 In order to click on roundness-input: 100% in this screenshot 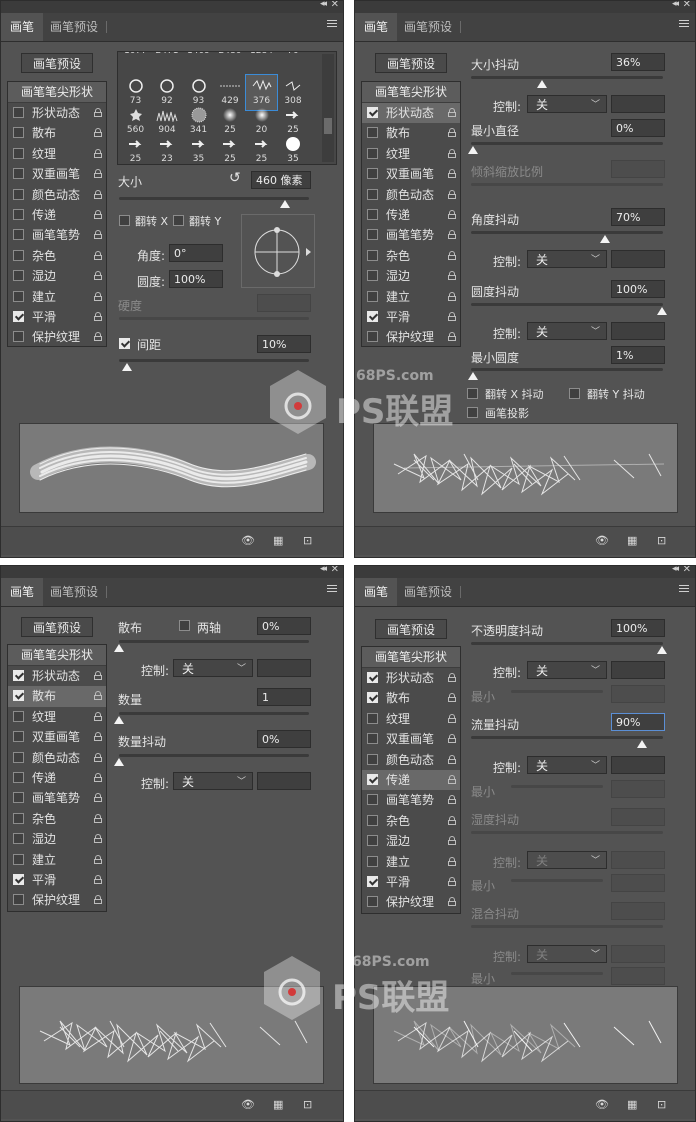, I will do `click(196, 279)`.